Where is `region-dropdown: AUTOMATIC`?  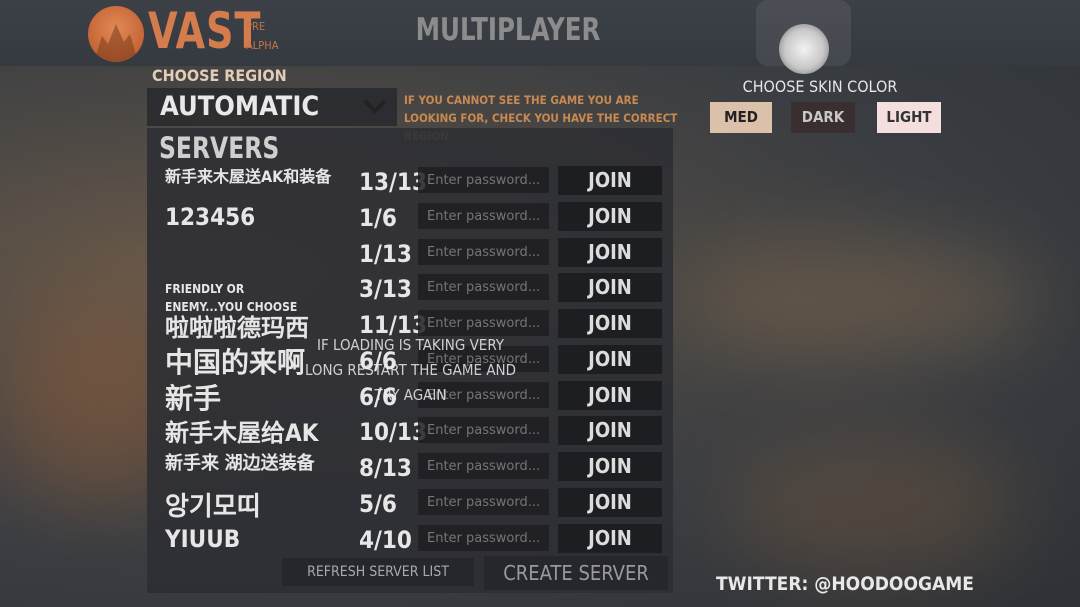 region-dropdown: AUTOMATIC is located at coordinates (272, 107).